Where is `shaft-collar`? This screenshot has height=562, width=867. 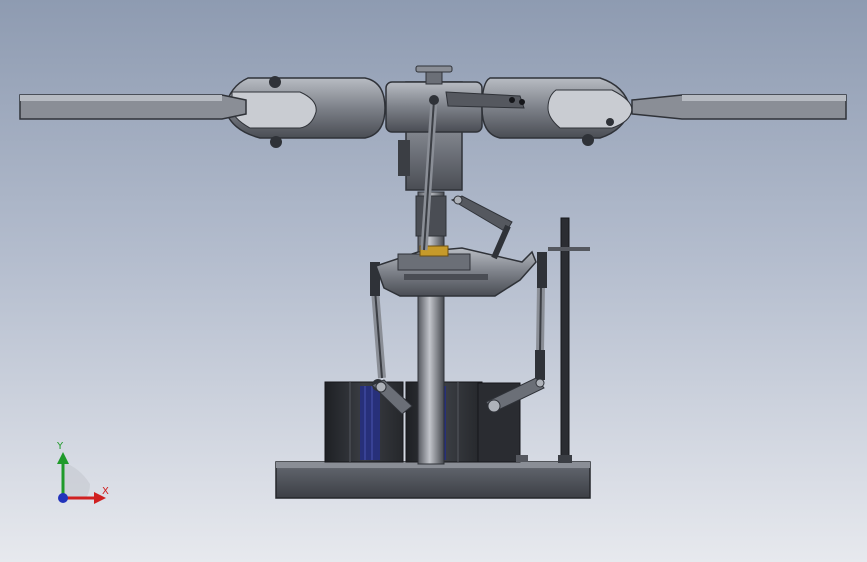
shaft-collar is located at coordinates (431, 216).